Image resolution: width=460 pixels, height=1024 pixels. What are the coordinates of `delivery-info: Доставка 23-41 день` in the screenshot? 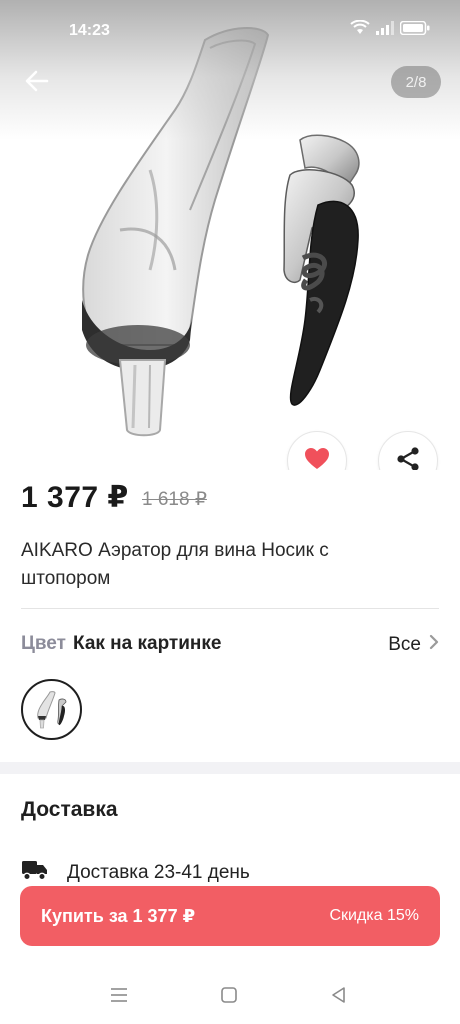 It's located at (135, 872).